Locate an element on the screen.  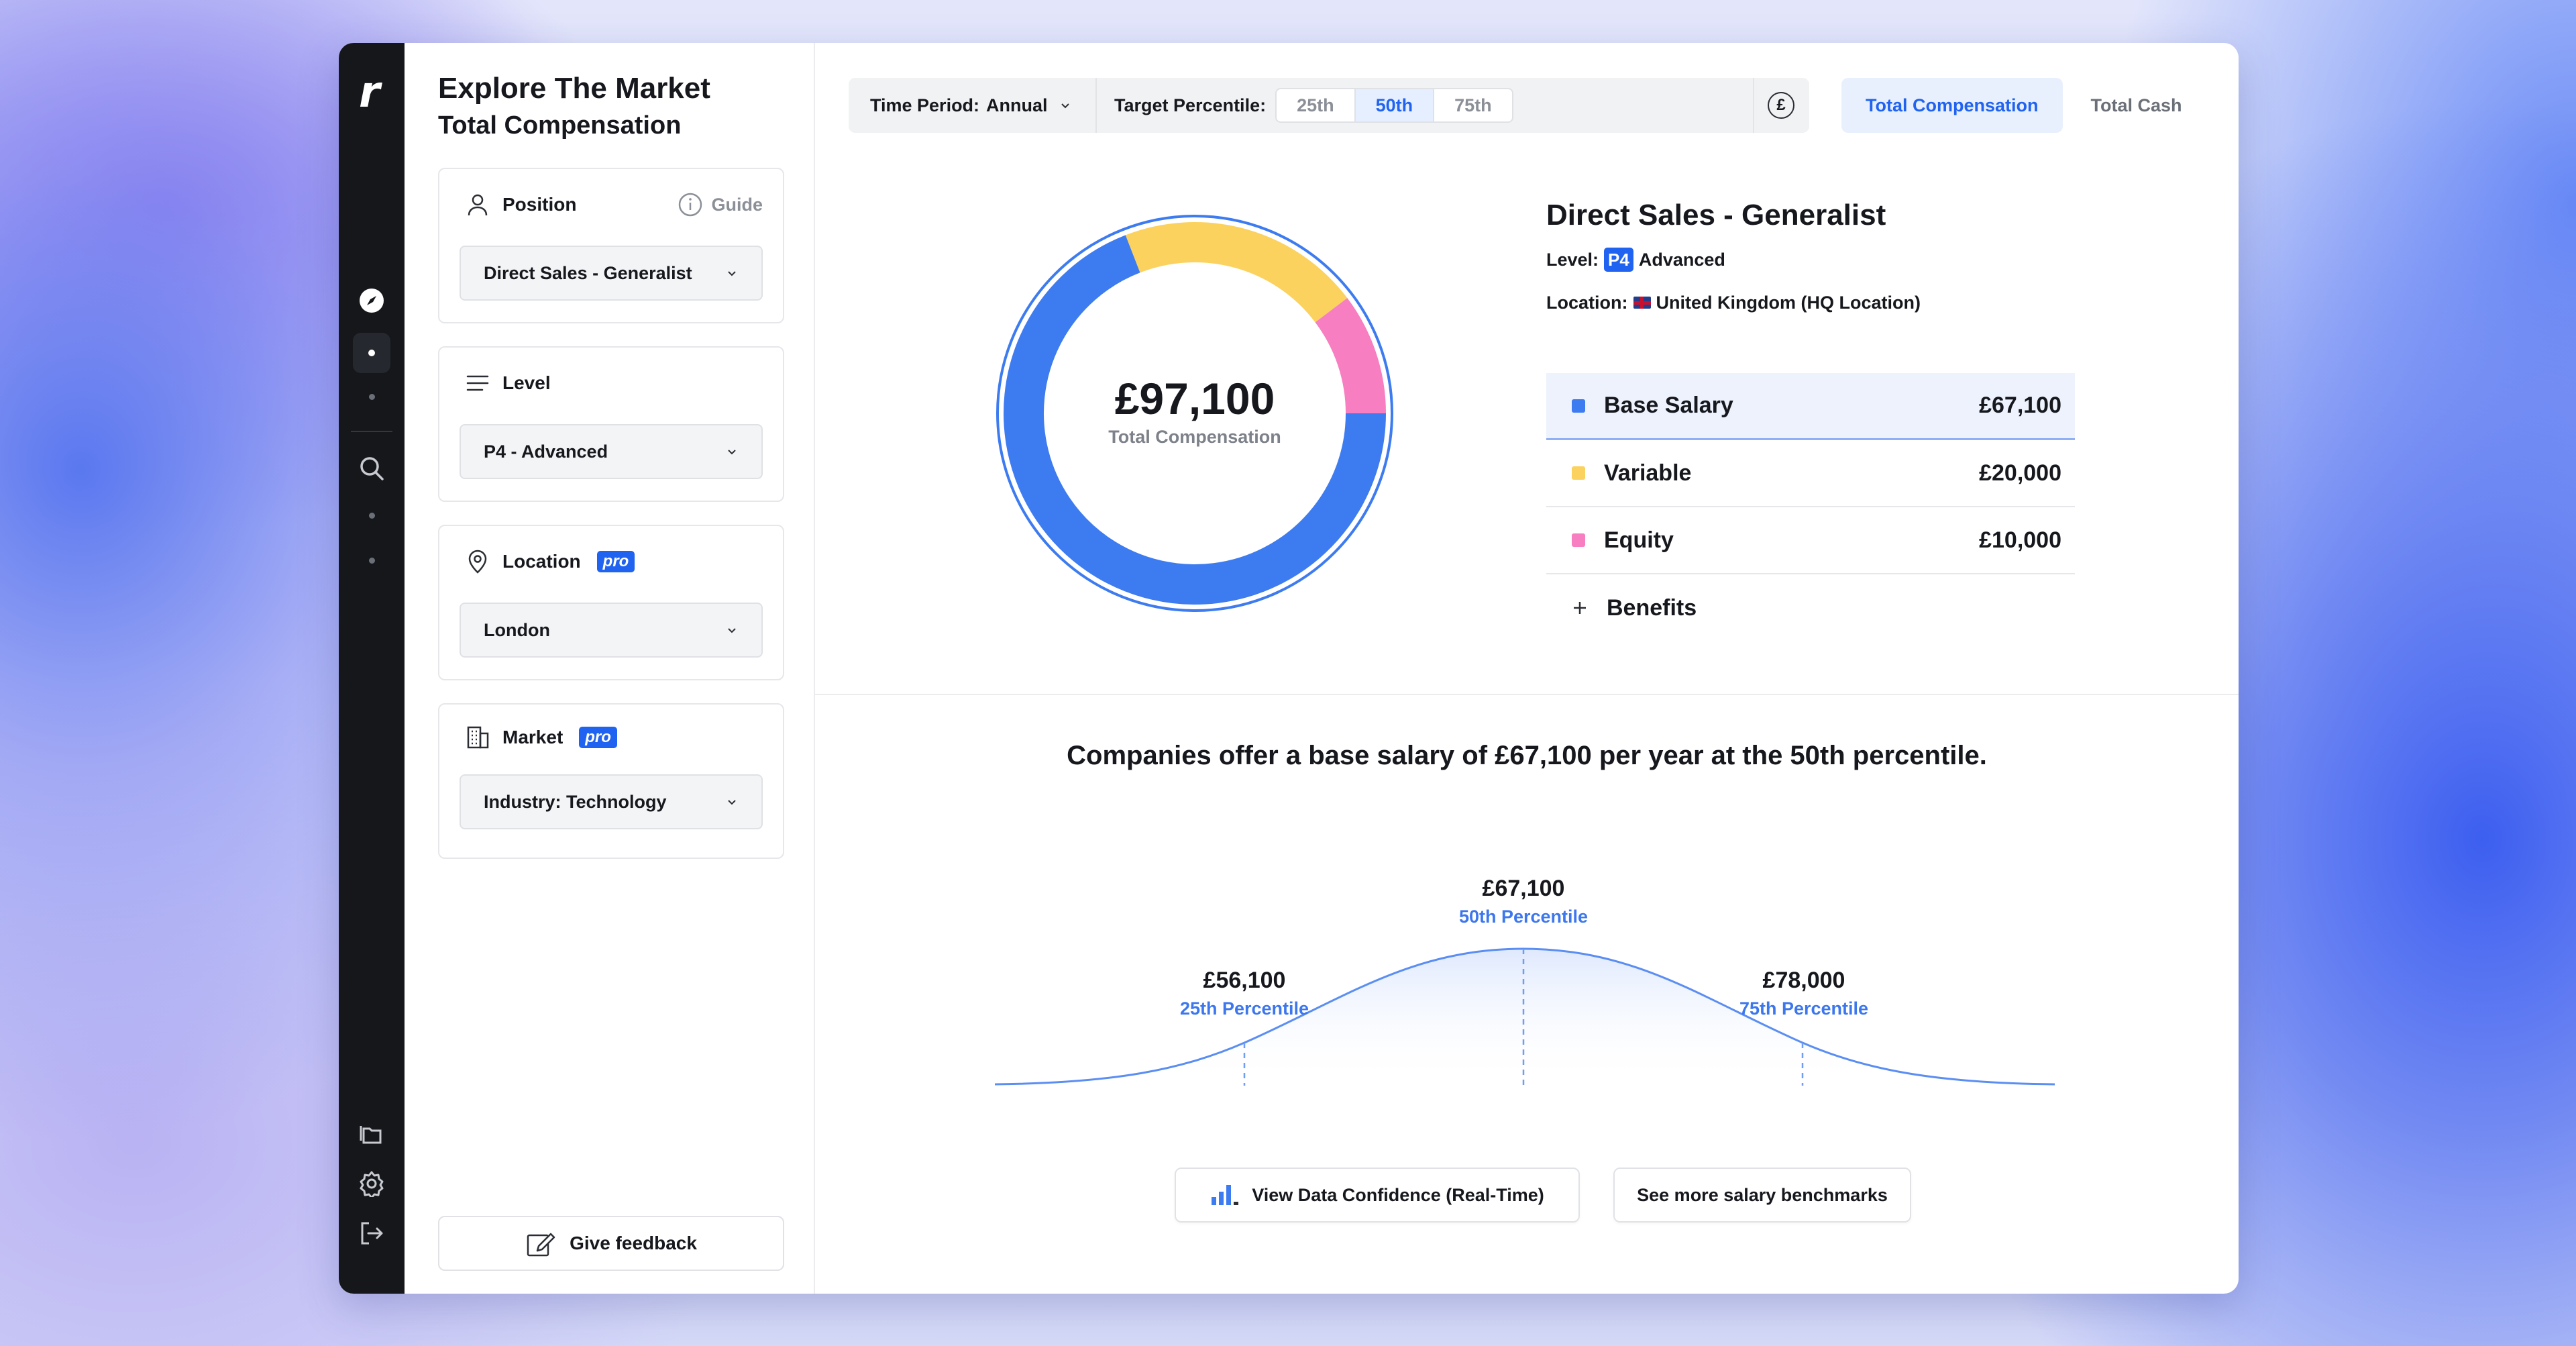
edit-icon is located at coordinates (541, 1245).